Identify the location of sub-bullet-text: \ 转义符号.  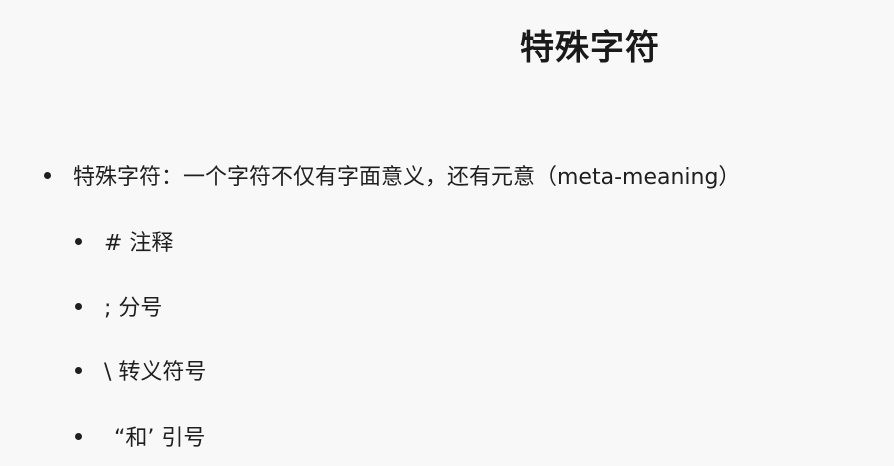
(155, 372).